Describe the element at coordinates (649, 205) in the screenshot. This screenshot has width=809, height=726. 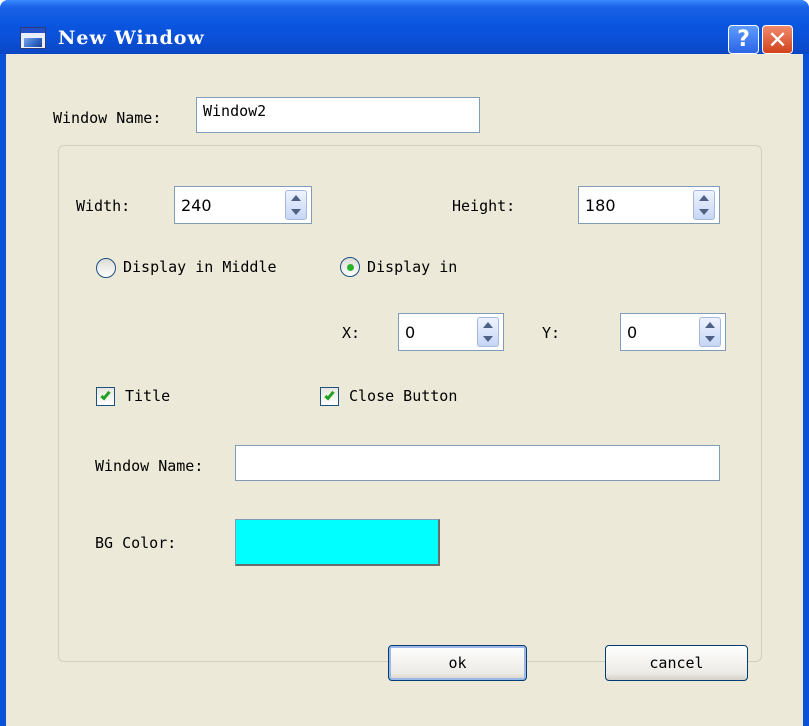
I see `height-spinner: 180` at that location.